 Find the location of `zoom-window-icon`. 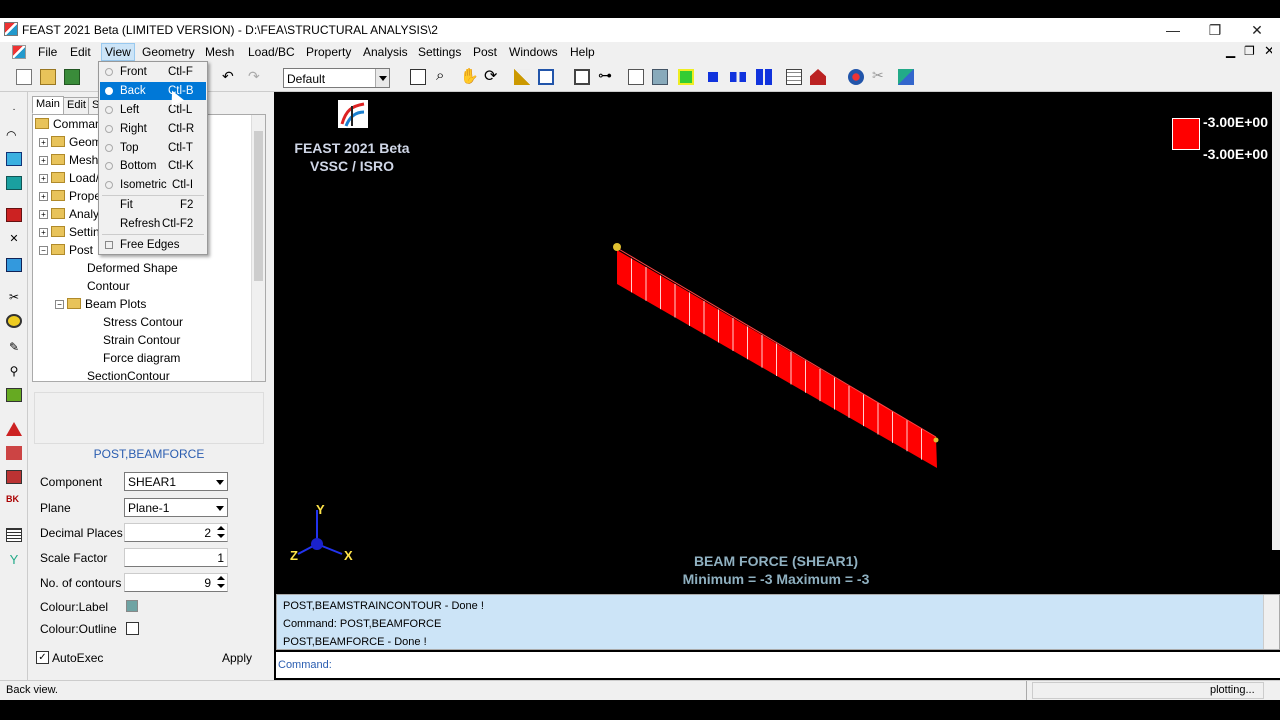

zoom-window-icon is located at coordinates (418, 77).